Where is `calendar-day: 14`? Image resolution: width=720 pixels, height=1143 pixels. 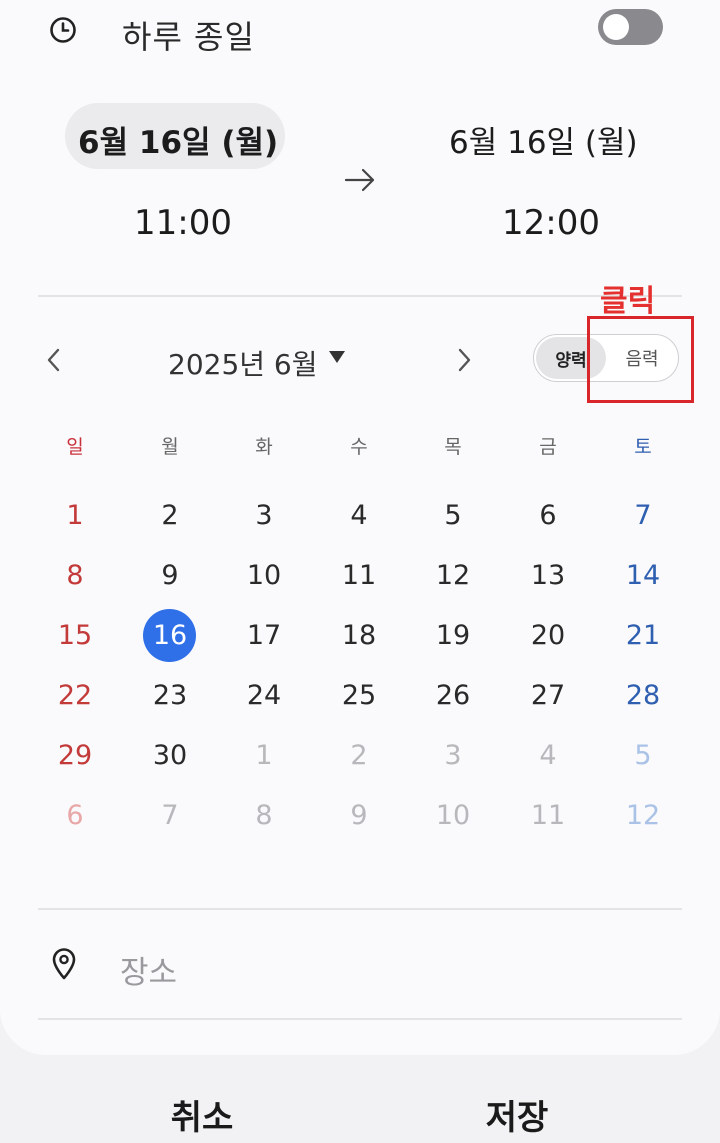
calendar-day: 14 is located at coordinates (643, 576).